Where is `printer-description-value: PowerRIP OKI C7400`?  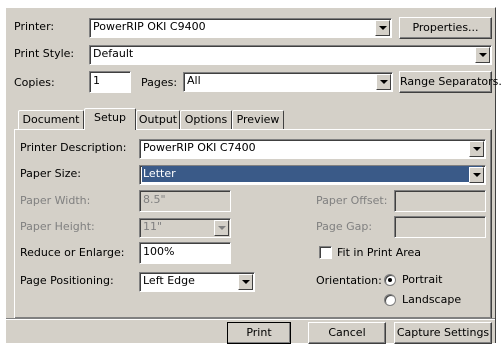 printer-description-value: PowerRIP OKI C7400 is located at coordinates (199, 147).